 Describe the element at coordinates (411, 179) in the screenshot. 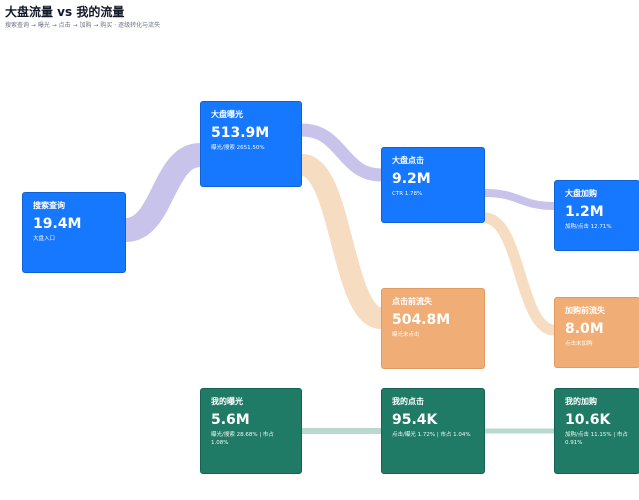

I see `node-value: 9.2M` at that location.